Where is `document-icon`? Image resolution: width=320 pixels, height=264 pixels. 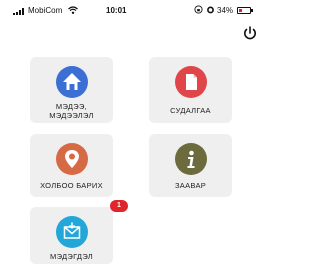 document-icon is located at coordinates (191, 82).